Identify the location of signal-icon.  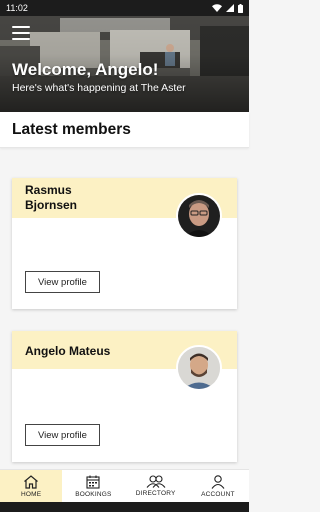
(230, 8).